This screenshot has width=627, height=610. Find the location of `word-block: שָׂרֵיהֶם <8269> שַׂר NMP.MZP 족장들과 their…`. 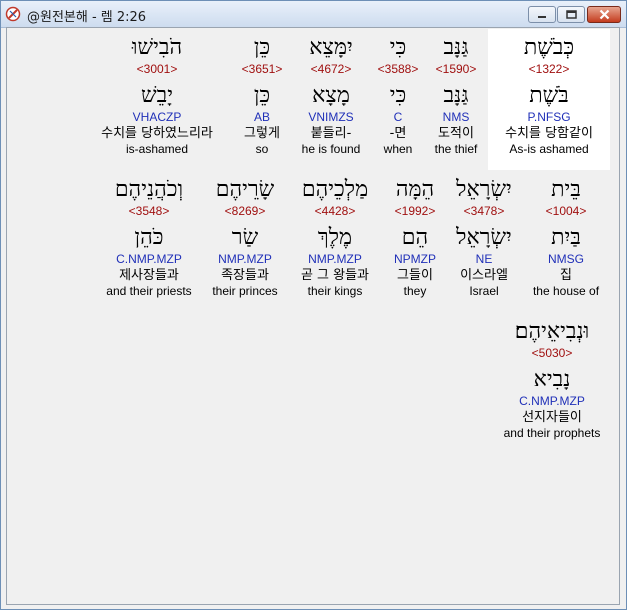

word-block: שָׂרֵיהֶם <8269> שַׂר NMP.MZP 족장들과 their… is located at coordinates (245, 235).